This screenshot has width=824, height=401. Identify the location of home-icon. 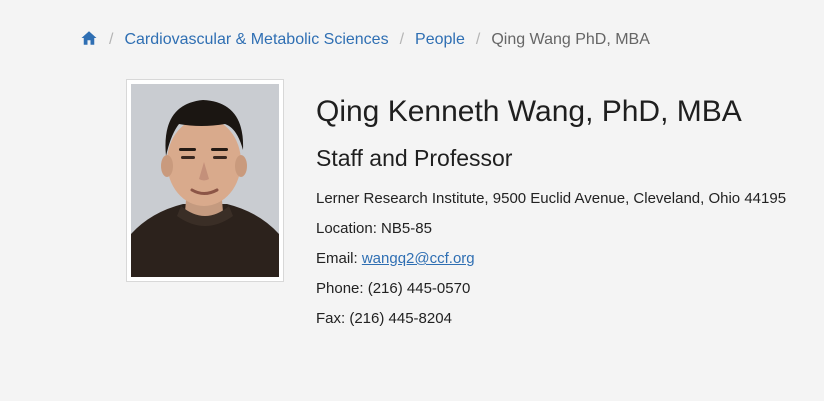
(89, 37).